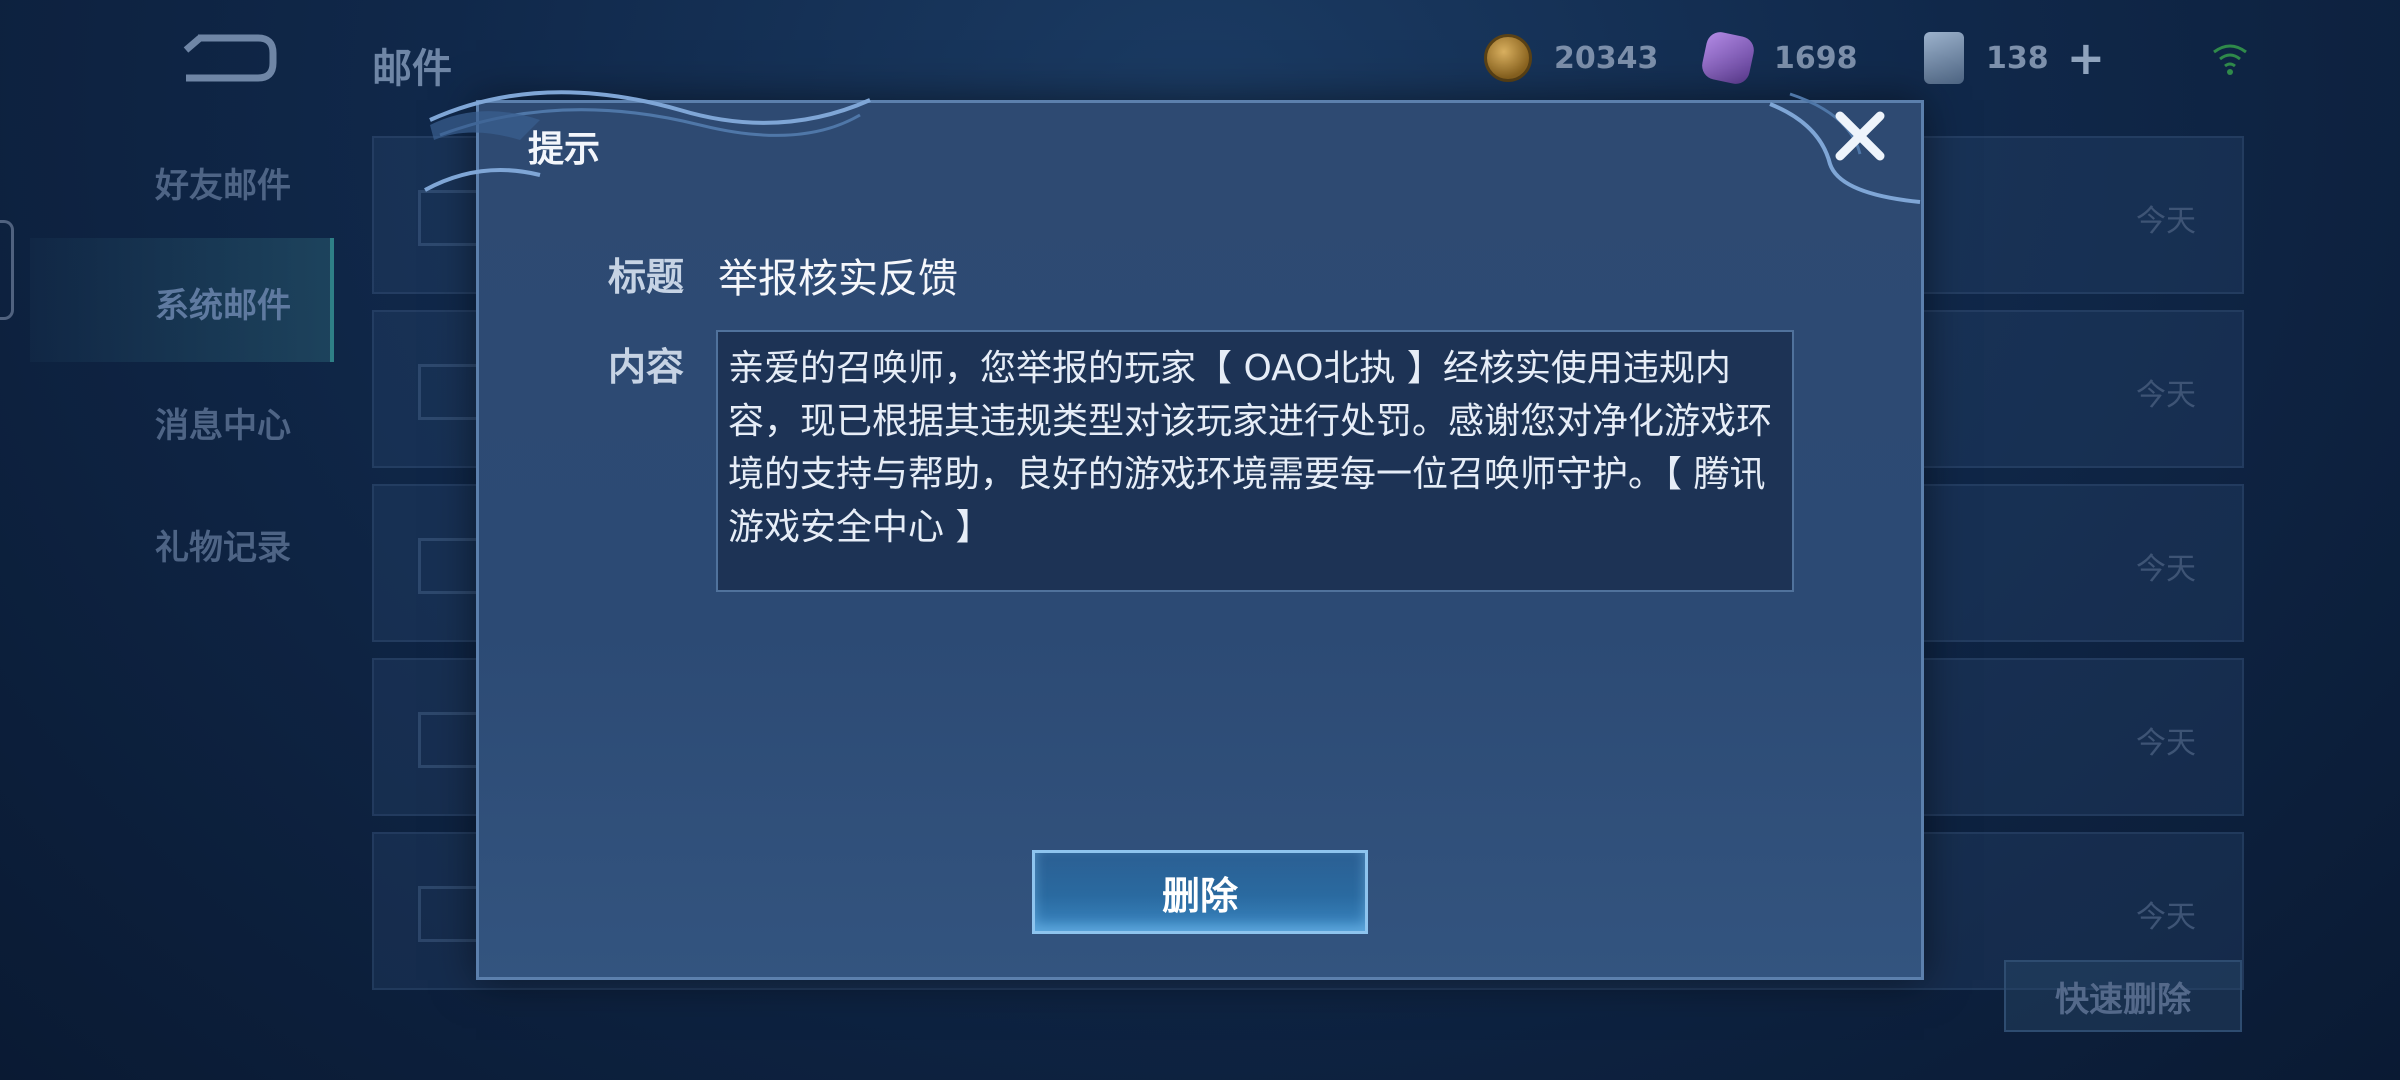  I want to click on quick-delete-button: 快速删除, so click(2123, 996).